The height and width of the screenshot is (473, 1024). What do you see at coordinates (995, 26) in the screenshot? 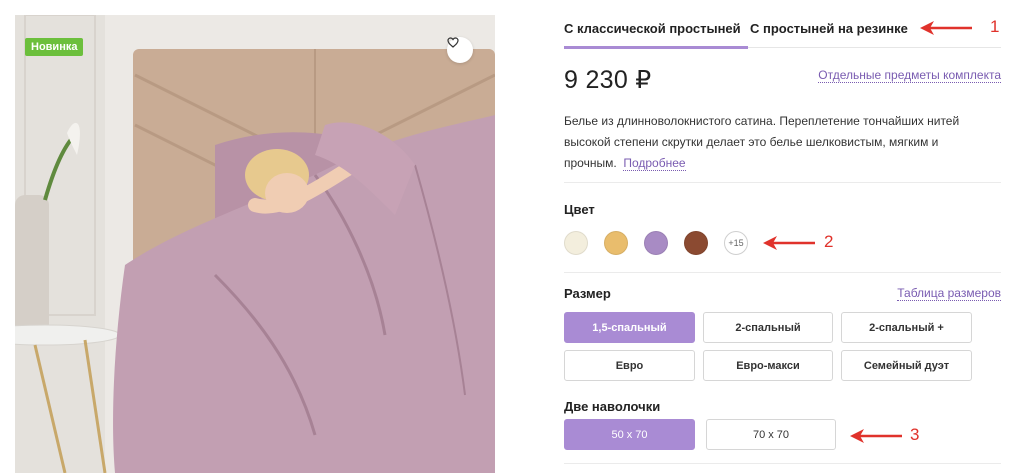
I see `annotation-number: 1` at bounding box center [995, 26].